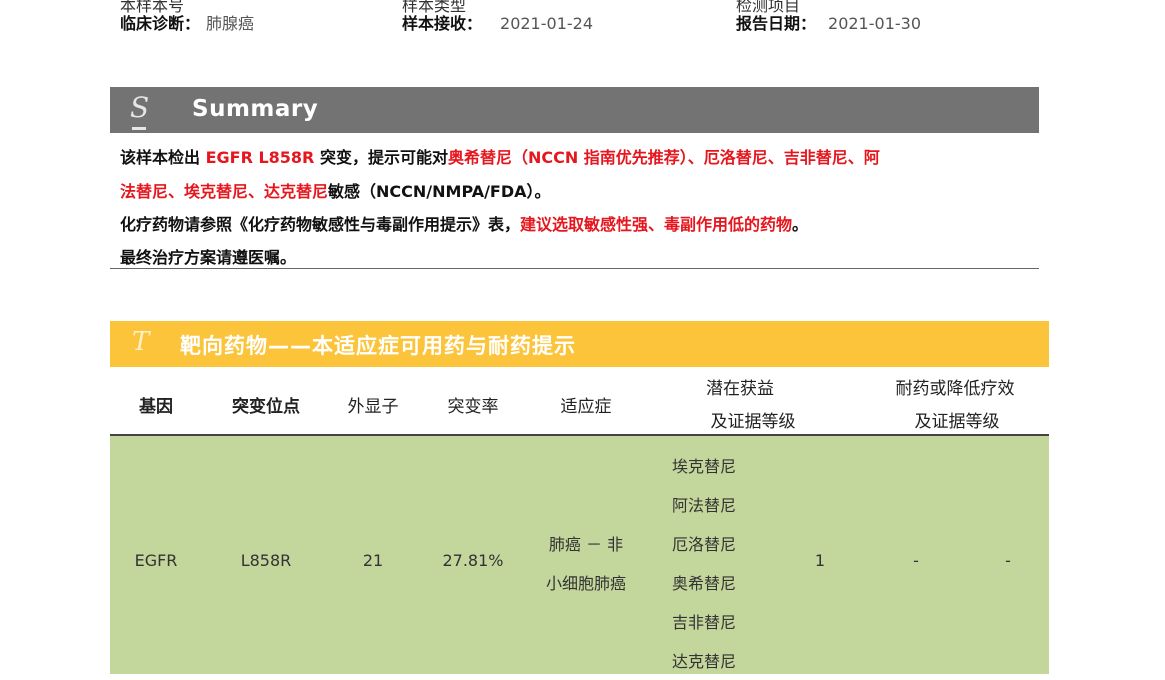  What do you see at coordinates (439, 191) in the screenshot?
I see `summary-text: 敏感（NCCN/NMPA/FDA）。` at bounding box center [439, 191].